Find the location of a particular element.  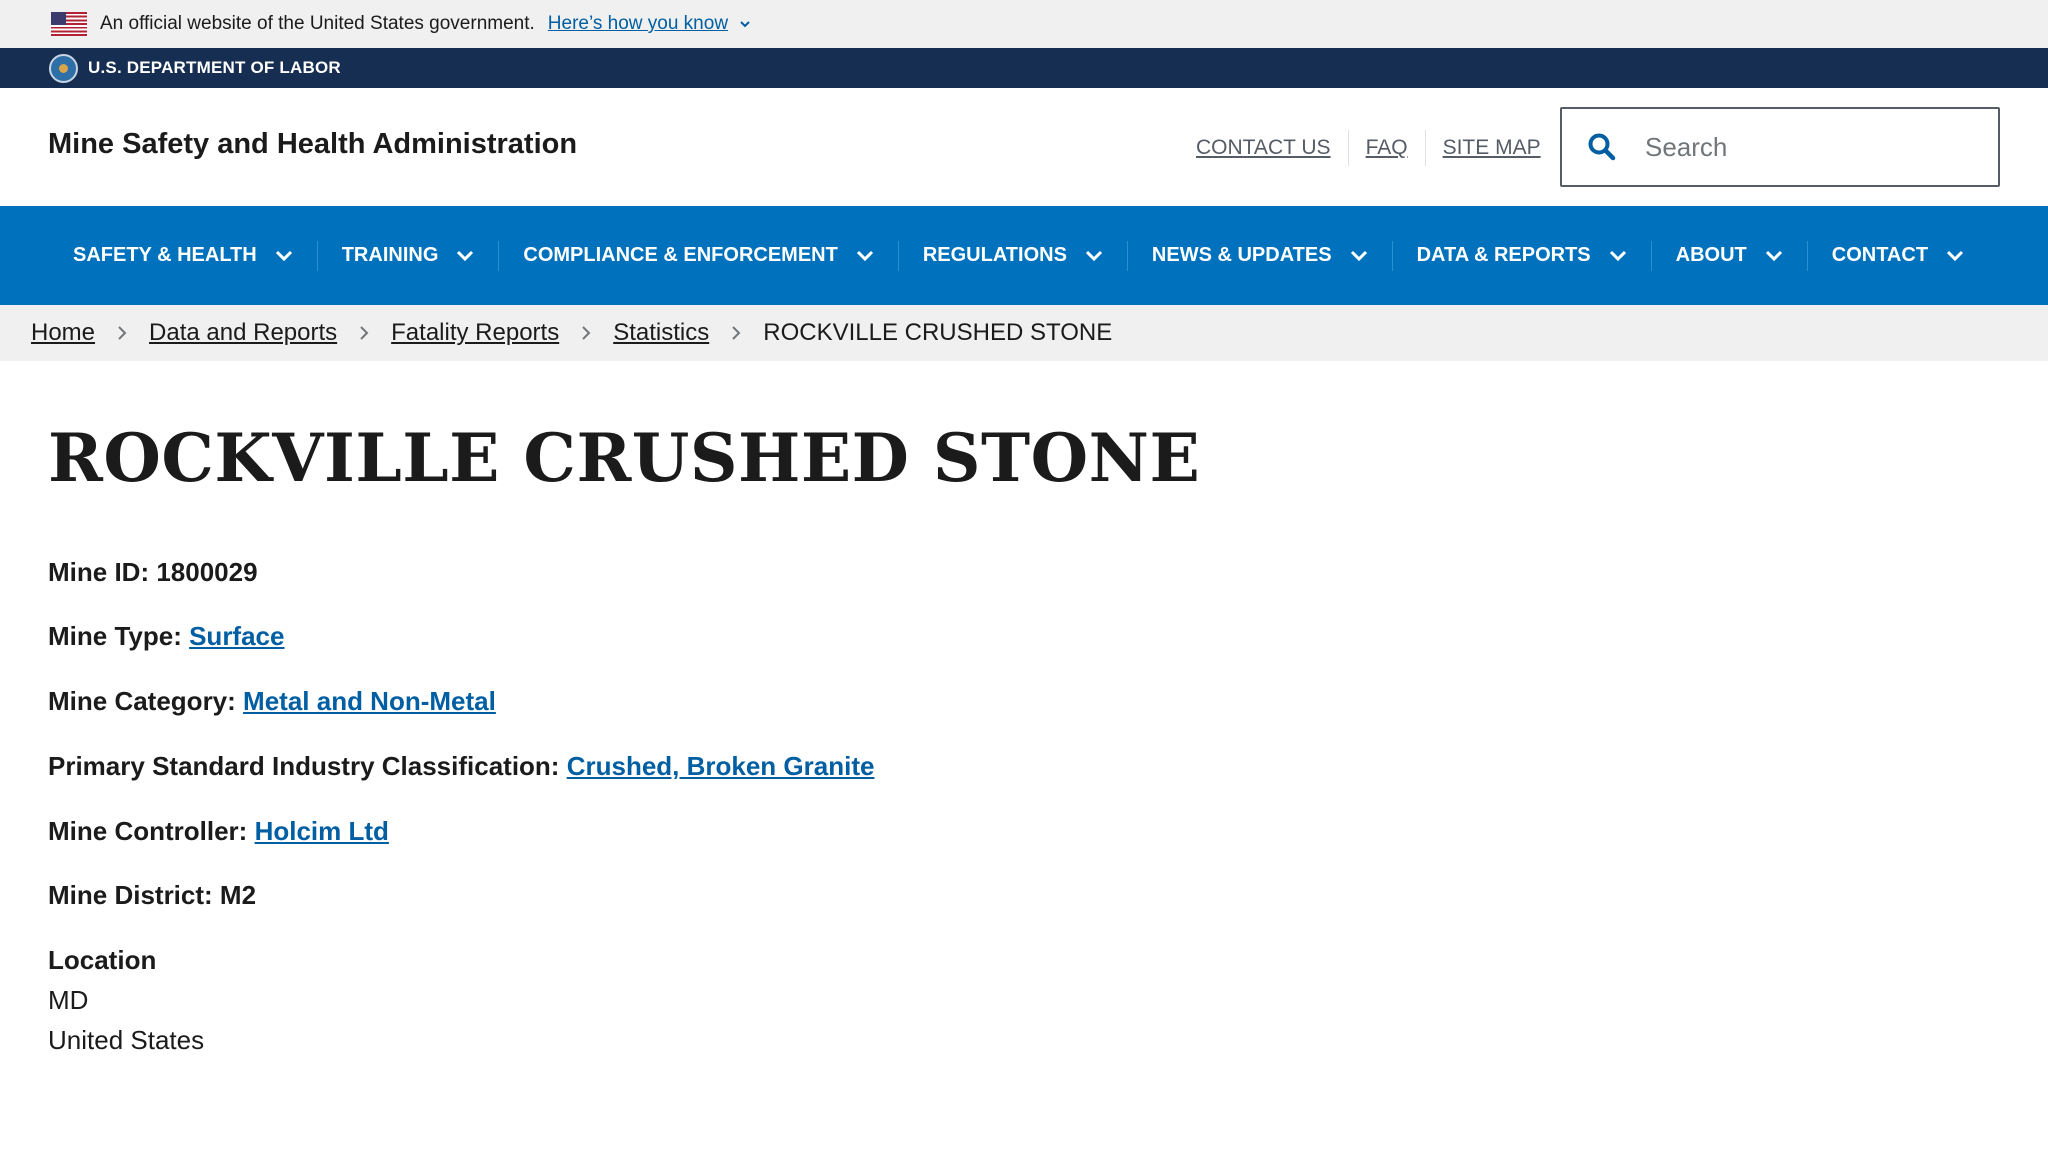

breadcrumb-fatality-reports: Fatality Reports is located at coordinates (475, 333).